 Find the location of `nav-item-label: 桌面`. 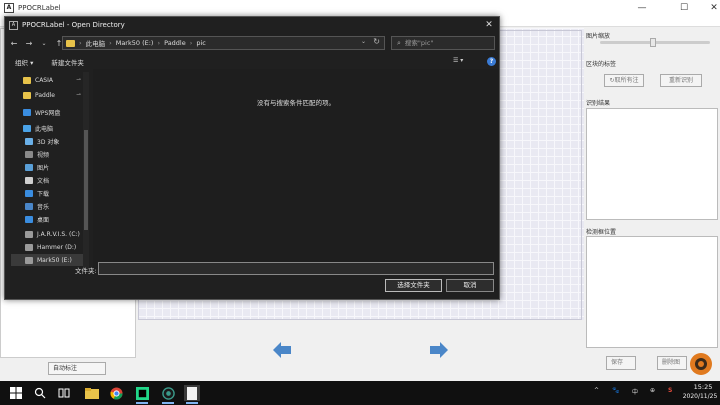

nav-item-label: 桌面 is located at coordinates (43, 220).